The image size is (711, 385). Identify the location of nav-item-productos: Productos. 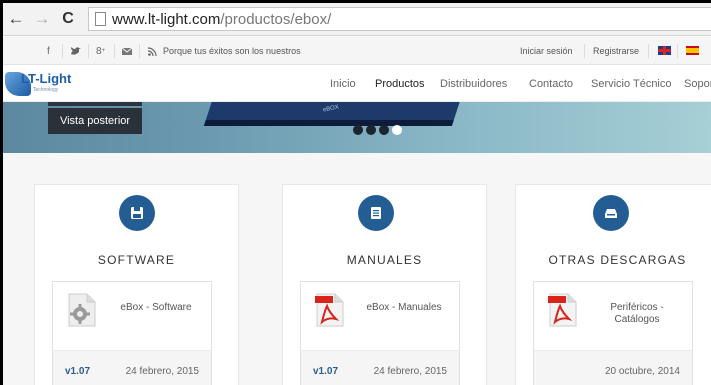
(400, 84).